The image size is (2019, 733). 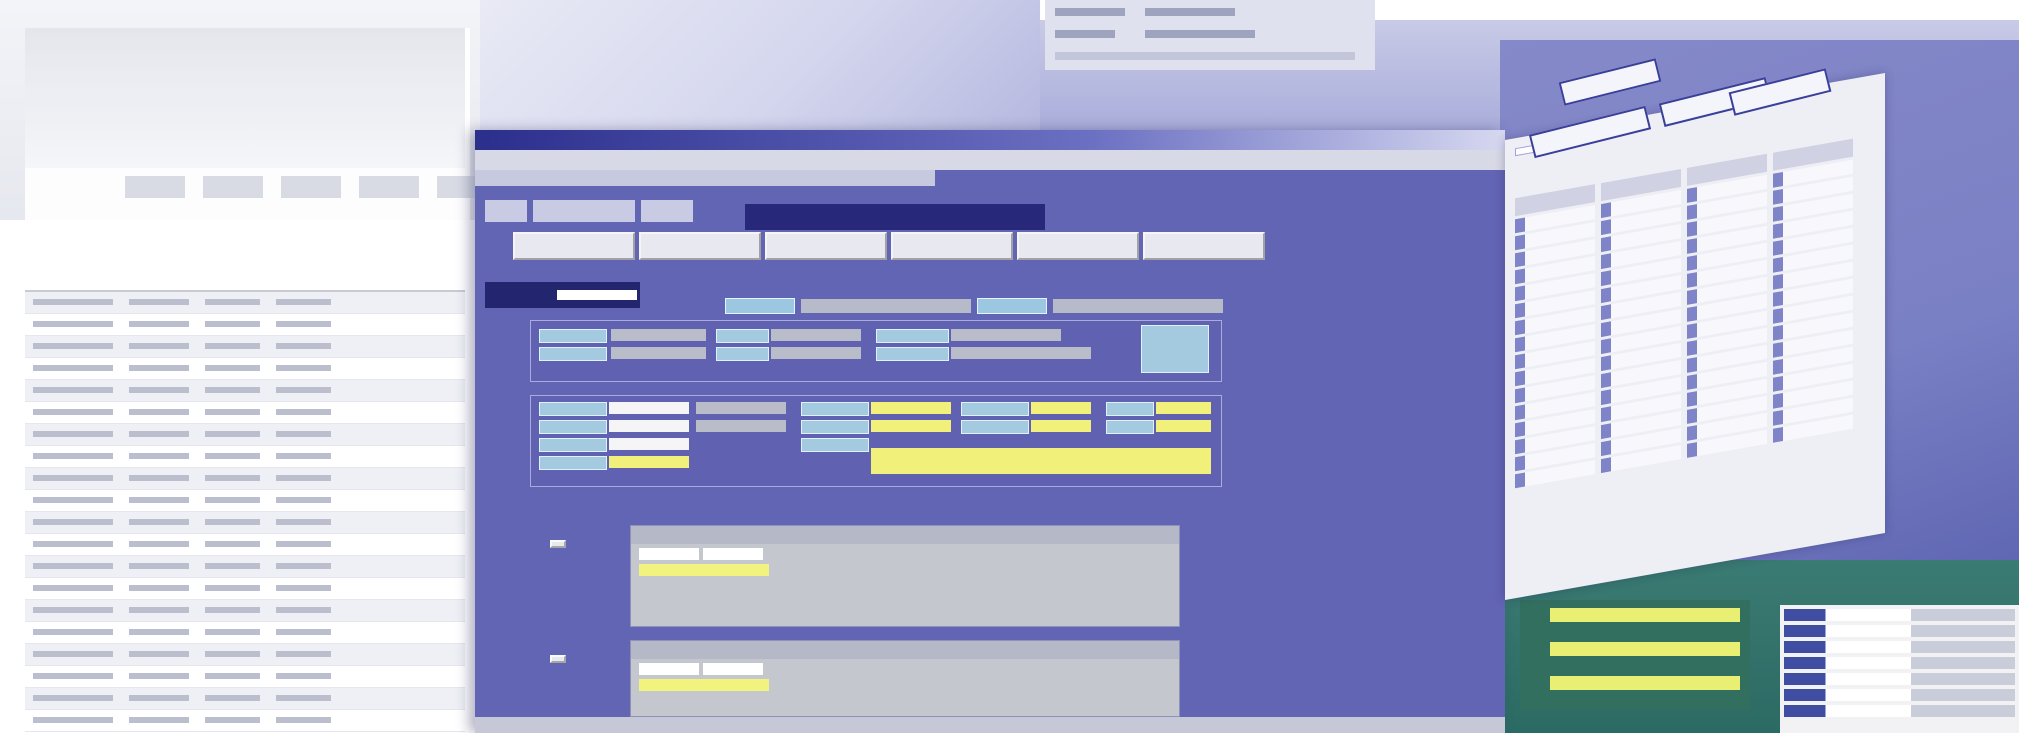 What do you see at coordinates (1012, 306) in the screenshot?
I see `field-label` at bounding box center [1012, 306].